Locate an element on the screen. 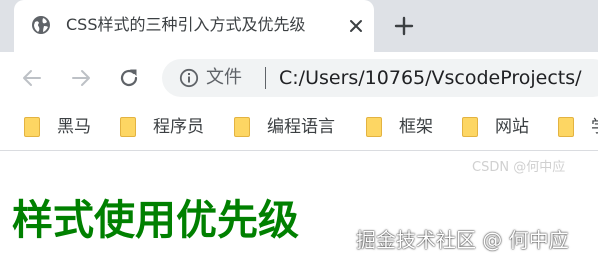  arrow-left-icon is located at coordinates (32, 78).